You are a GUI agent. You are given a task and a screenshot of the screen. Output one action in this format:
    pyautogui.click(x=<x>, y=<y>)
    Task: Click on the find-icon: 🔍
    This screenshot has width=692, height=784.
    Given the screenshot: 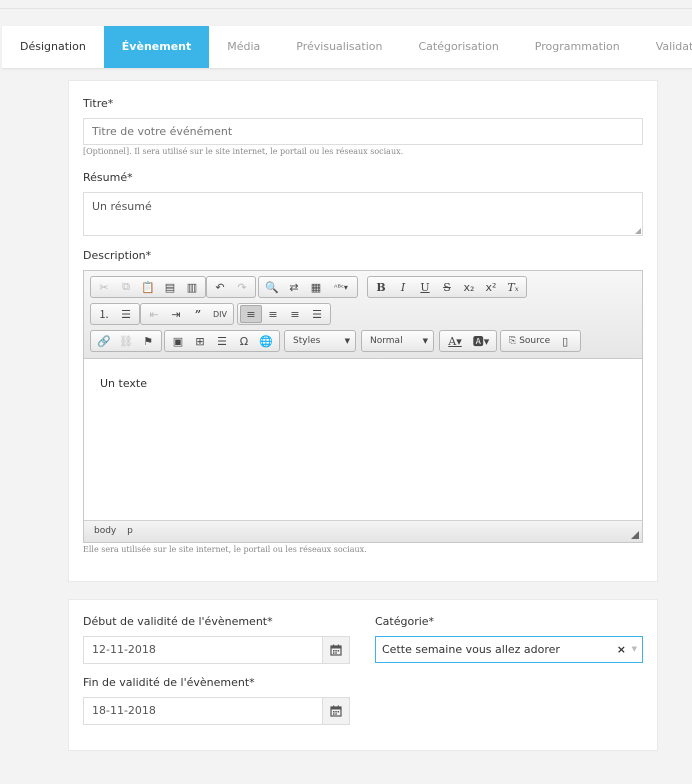 What is the action you would take?
    pyautogui.click(x=272, y=287)
    